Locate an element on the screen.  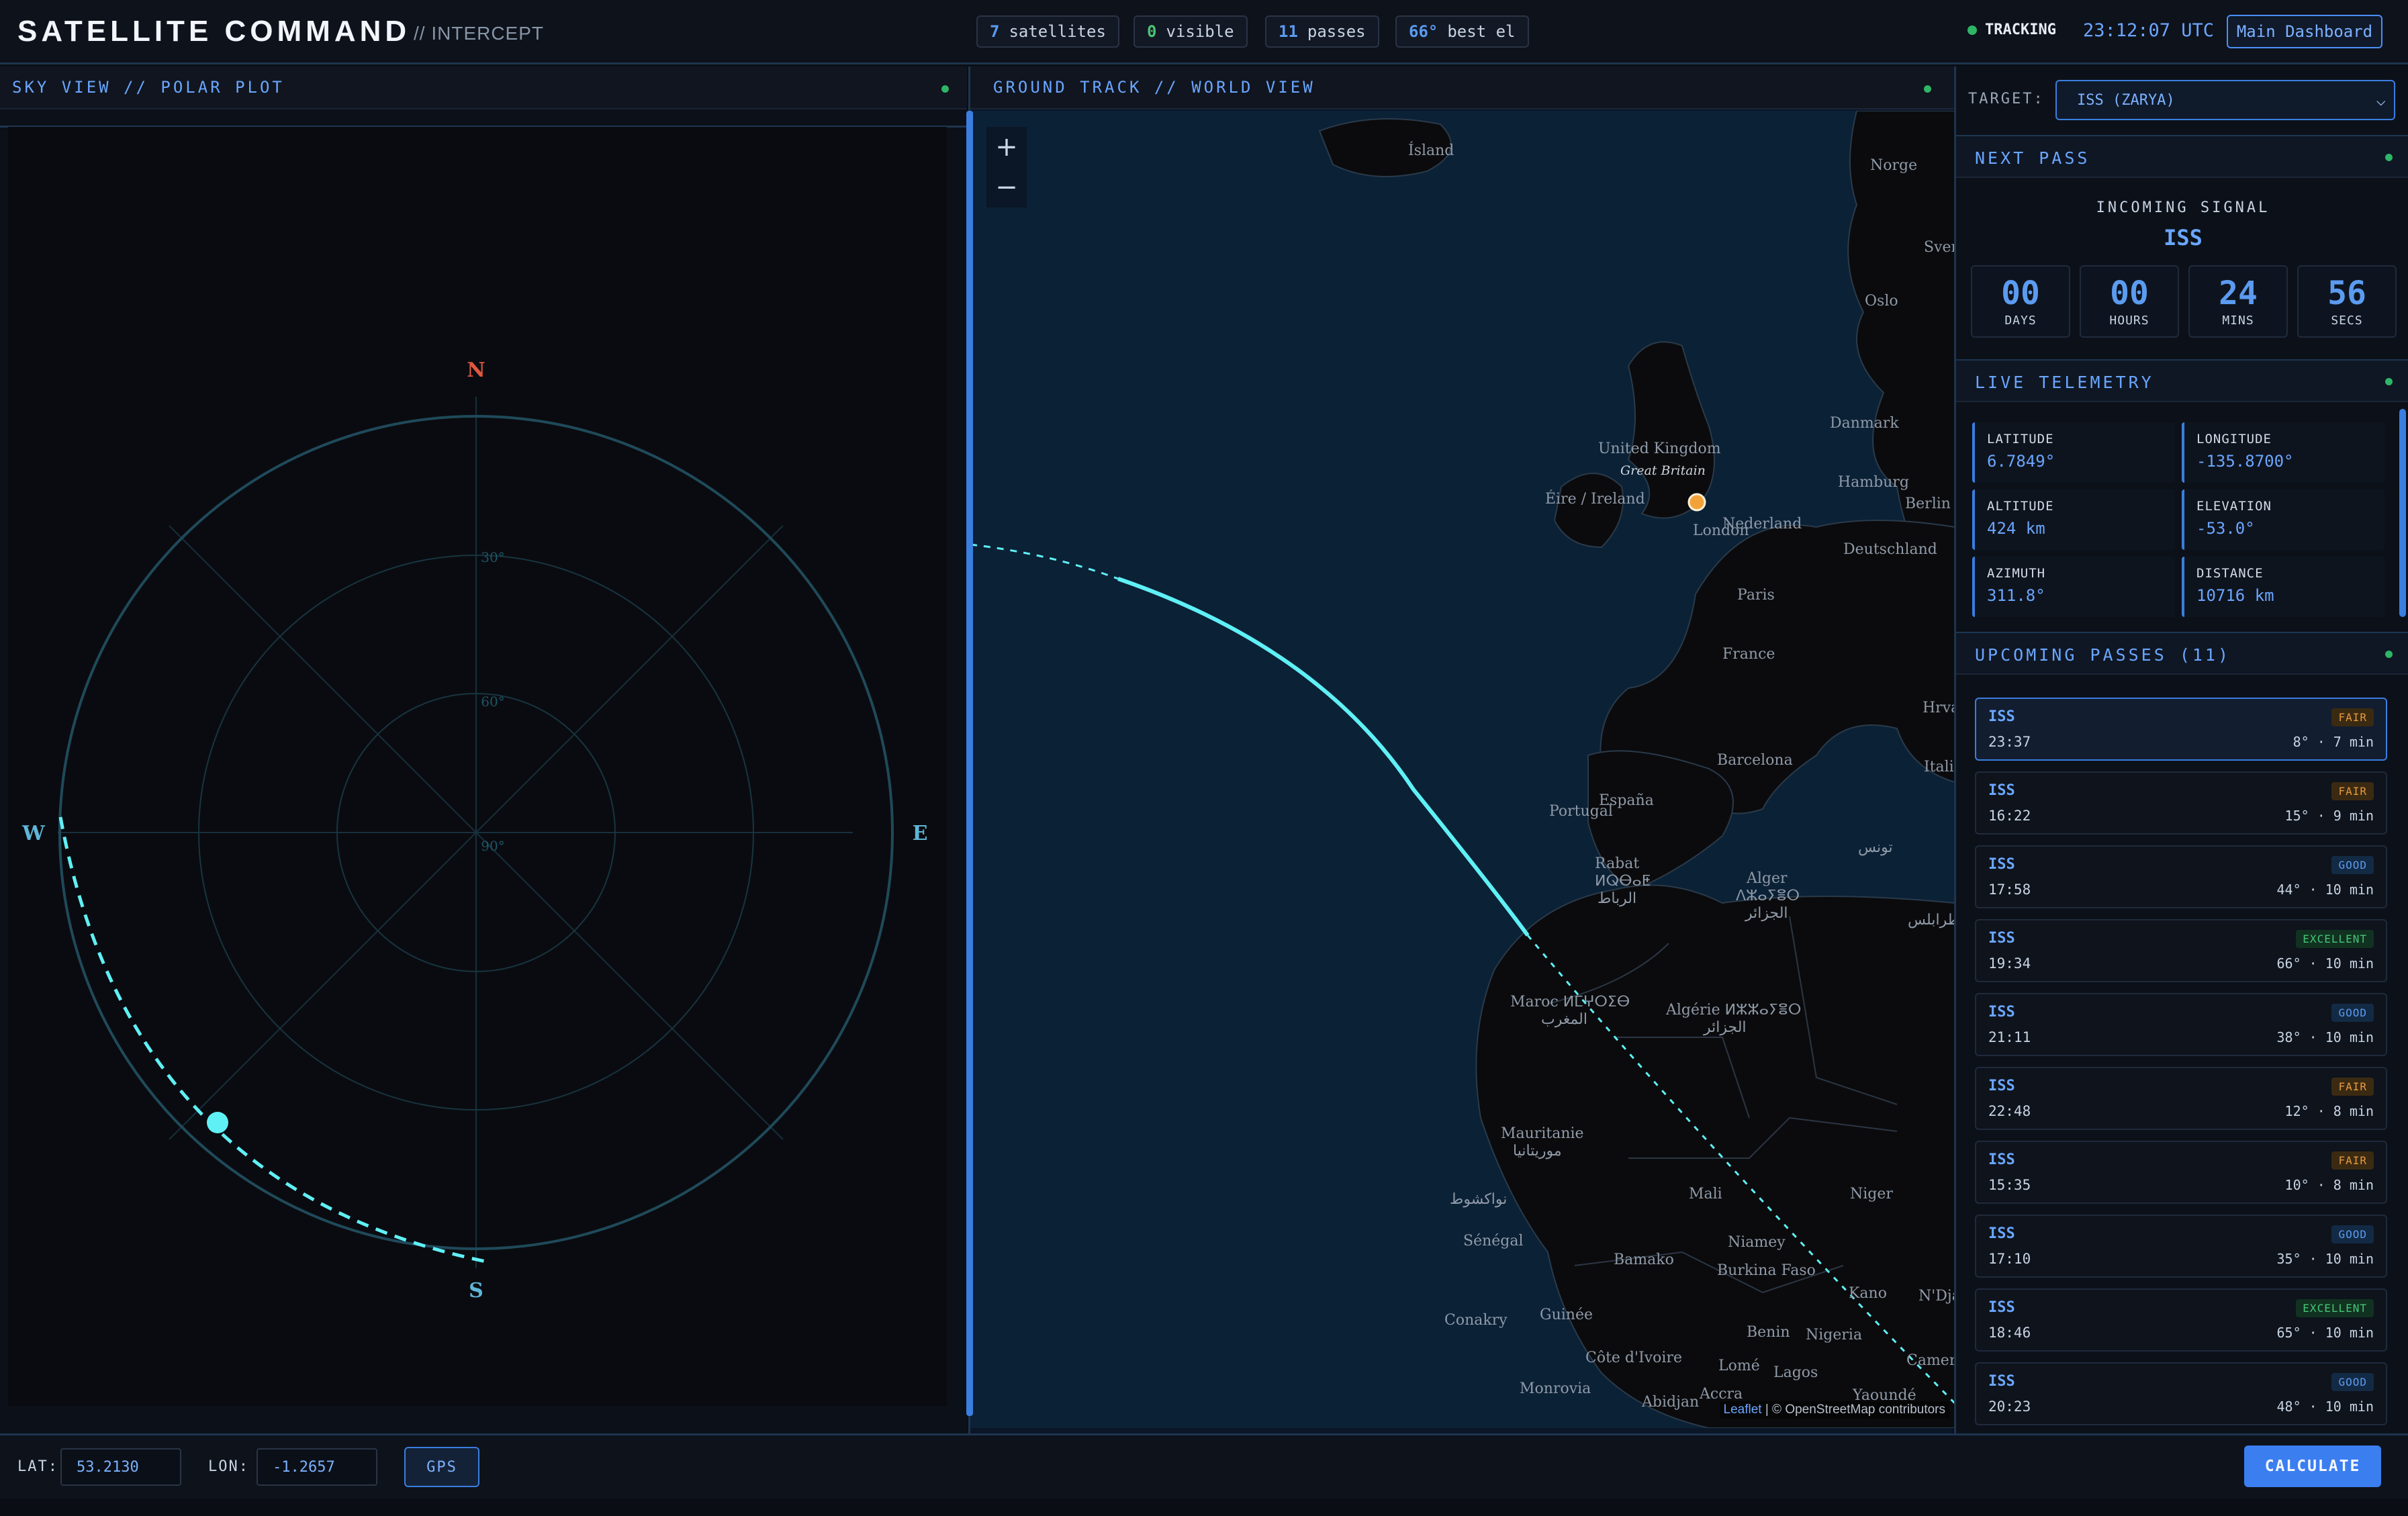
pass-item: ISS FAIR 16:22 15° · 9 min is located at coordinates (2181, 803).